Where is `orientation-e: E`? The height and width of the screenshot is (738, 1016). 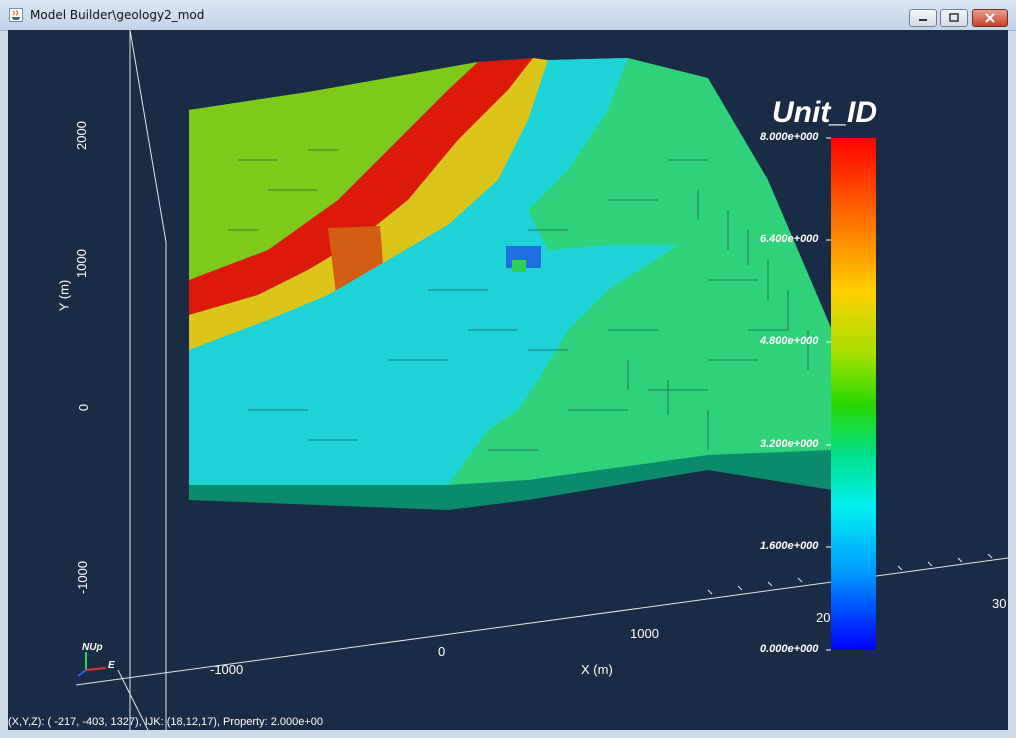 orientation-e: E is located at coordinates (111, 665).